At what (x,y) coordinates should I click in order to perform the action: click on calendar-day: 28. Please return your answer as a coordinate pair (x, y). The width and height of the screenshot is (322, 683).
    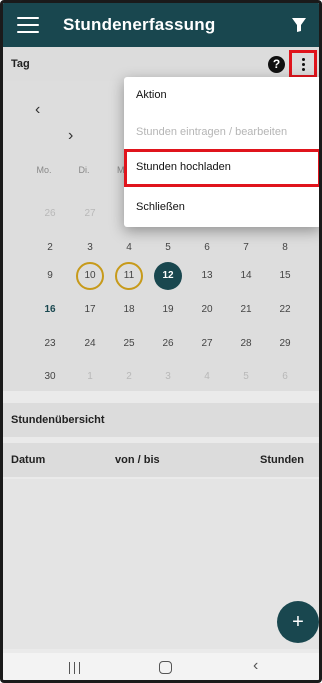
    Looking at the image, I should click on (246, 344).